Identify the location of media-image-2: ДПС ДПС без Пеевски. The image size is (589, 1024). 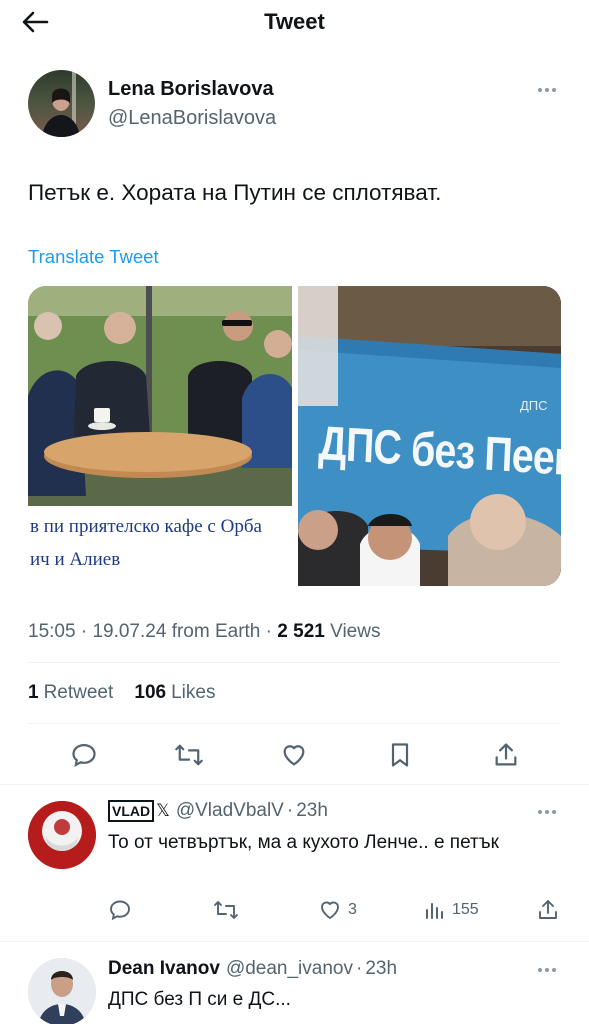
(429, 436).